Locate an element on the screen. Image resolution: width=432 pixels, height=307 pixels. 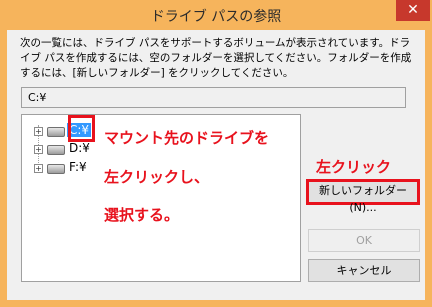
close-icon: ✕ is located at coordinates (413, 10).